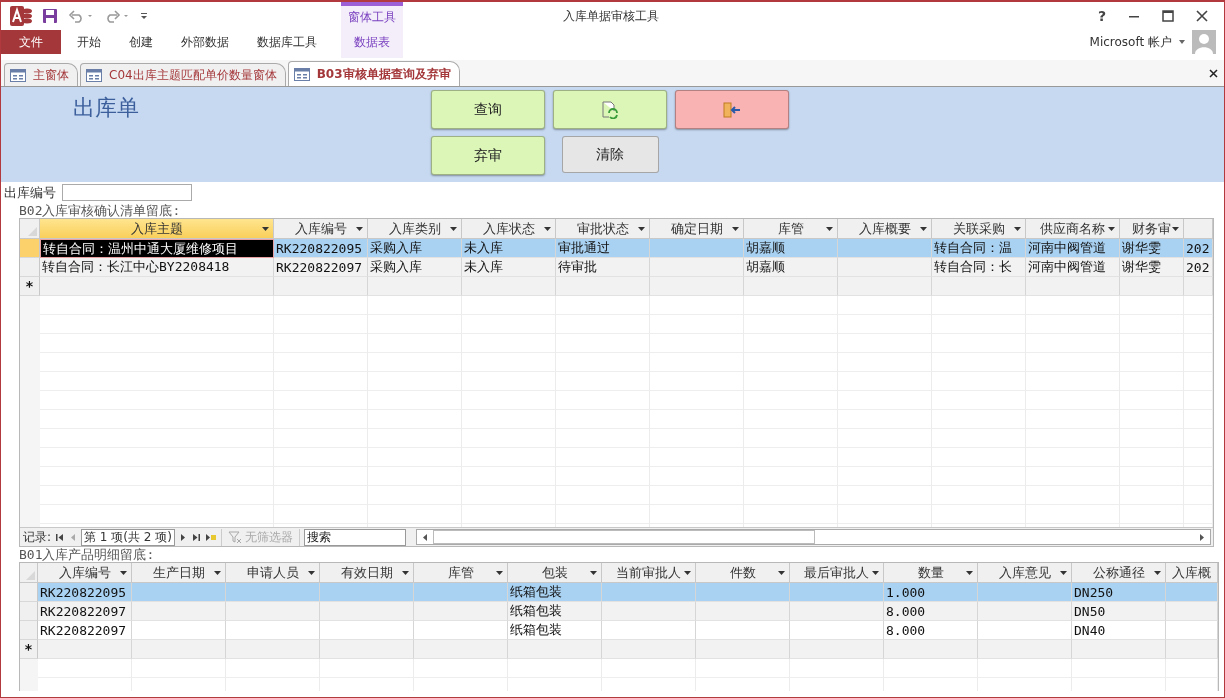  What do you see at coordinates (619, 592) in the screenshot?
I see `table-row: RK220822095 纸箱包装 1.000 DN250` at bounding box center [619, 592].